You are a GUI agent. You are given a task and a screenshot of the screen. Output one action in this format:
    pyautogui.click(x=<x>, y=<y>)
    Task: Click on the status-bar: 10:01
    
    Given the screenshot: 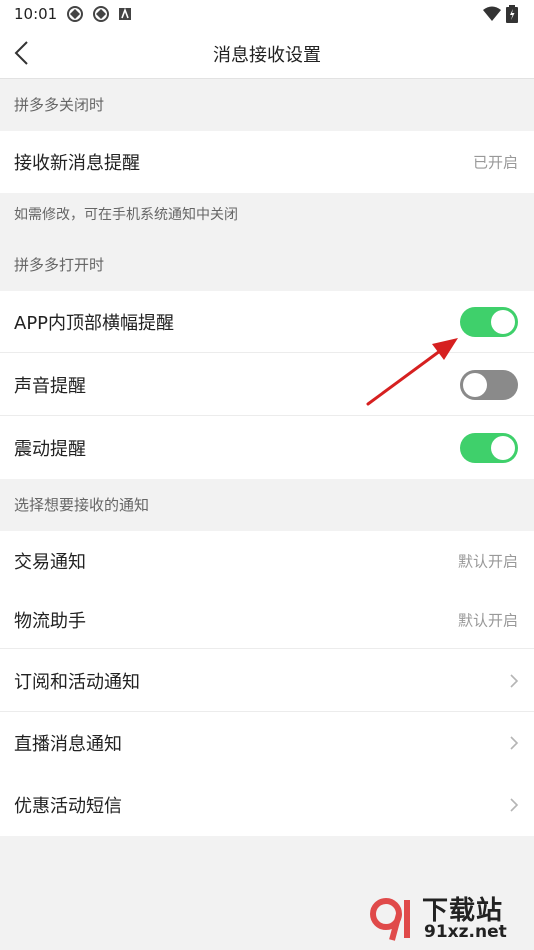 What is the action you would take?
    pyautogui.click(x=267, y=14)
    